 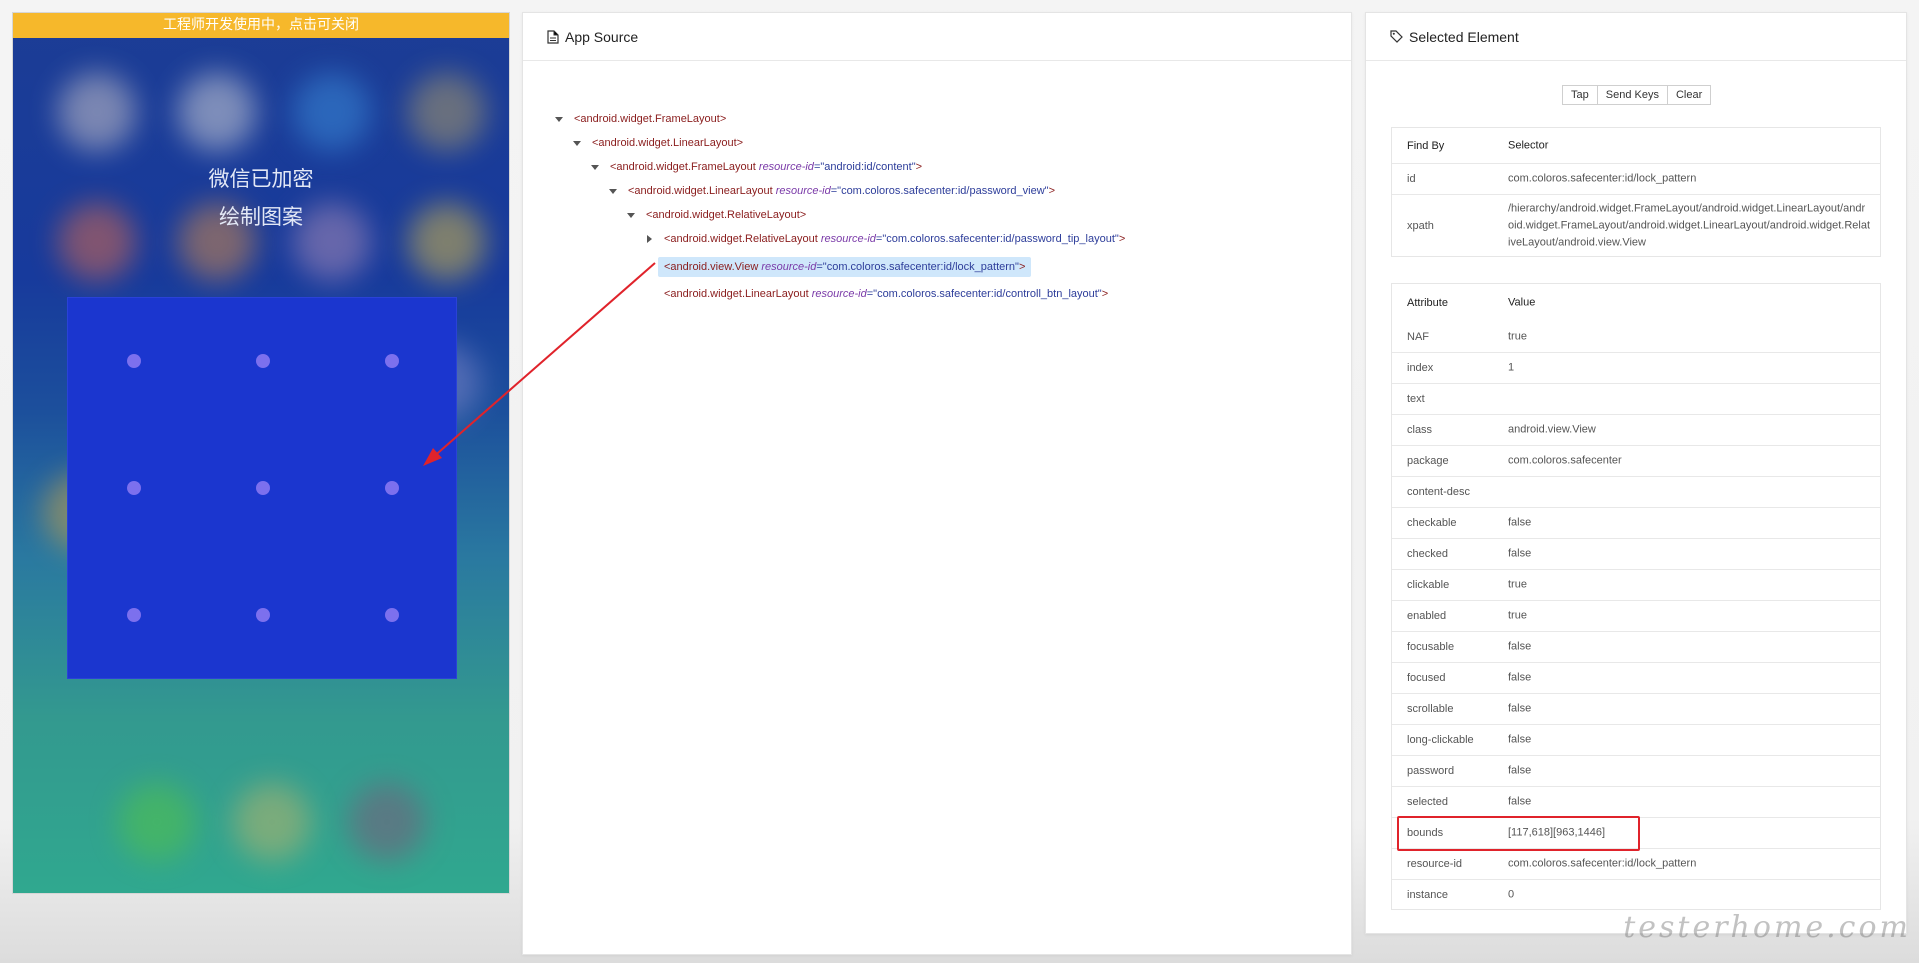 I want to click on watermark: testerhome.com, so click(x=1767, y=927).